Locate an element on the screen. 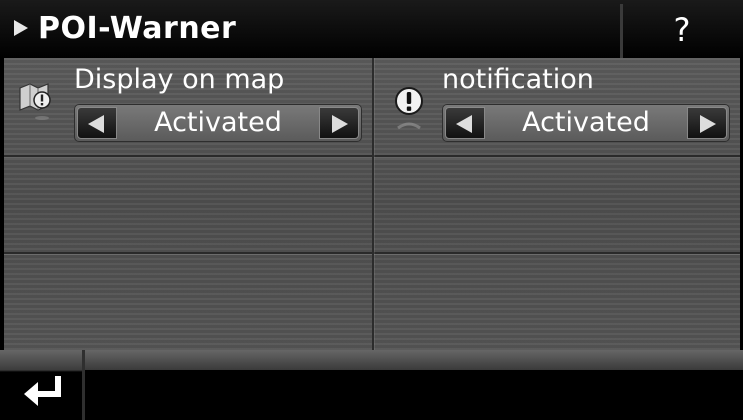  display-on-map-prev-button is located at coordinates (97, 123).